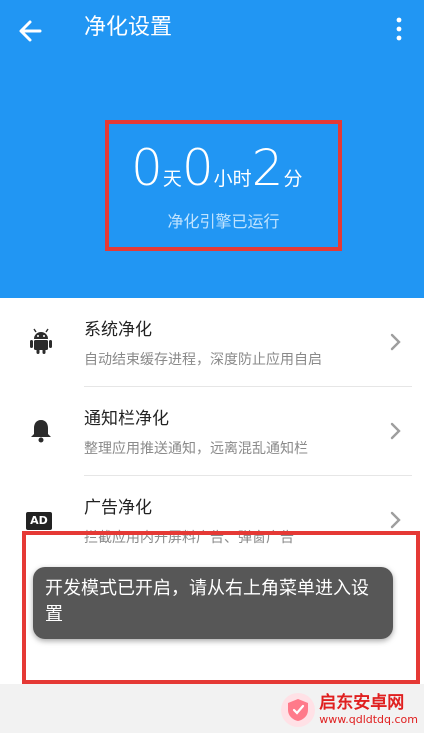  Describe the element at coordinates (196, 449) in the screenshot. I see `item-subtitle: 整理应用推送通知，远离混乱通知栏` at that location.